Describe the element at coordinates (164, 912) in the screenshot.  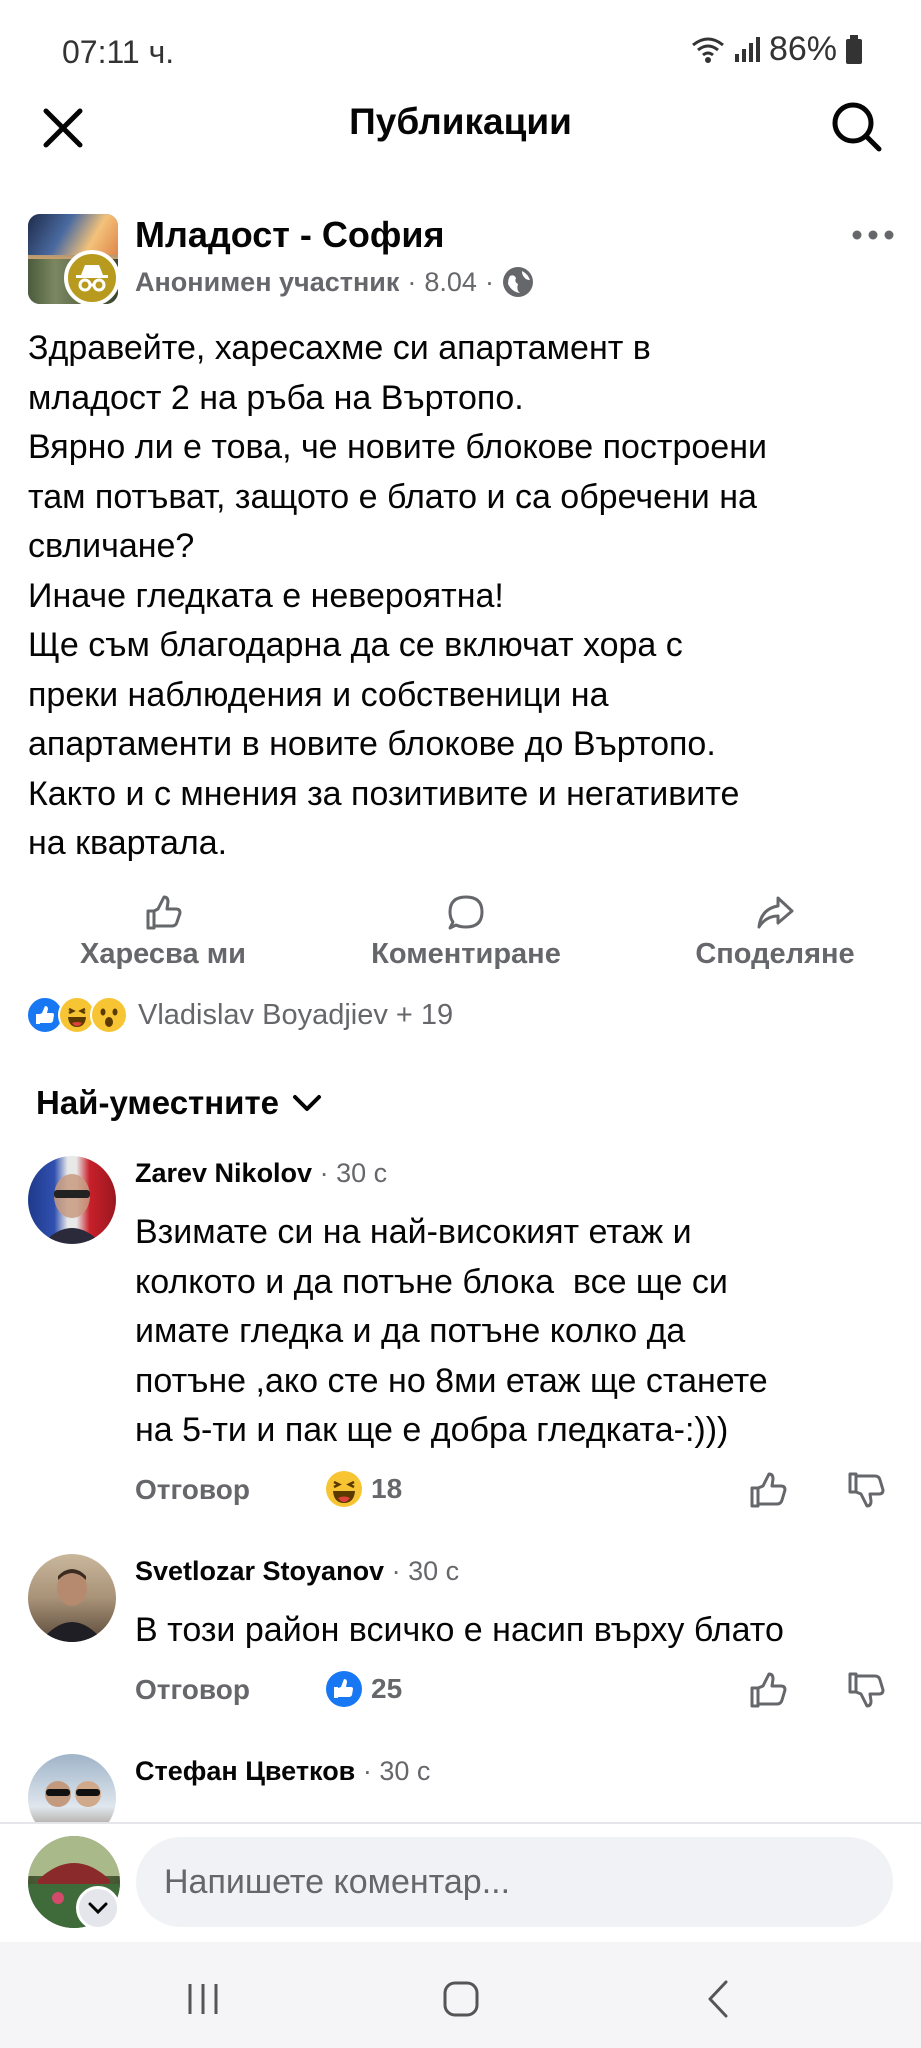
I see `thumbs-up-icon` at that location.